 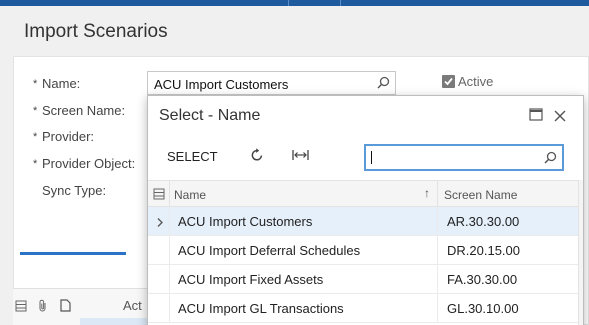 What do you see at coordinates (132, 305) in the screenshot?
I see `act-column-header: Act` at bounding box center [132, 305].